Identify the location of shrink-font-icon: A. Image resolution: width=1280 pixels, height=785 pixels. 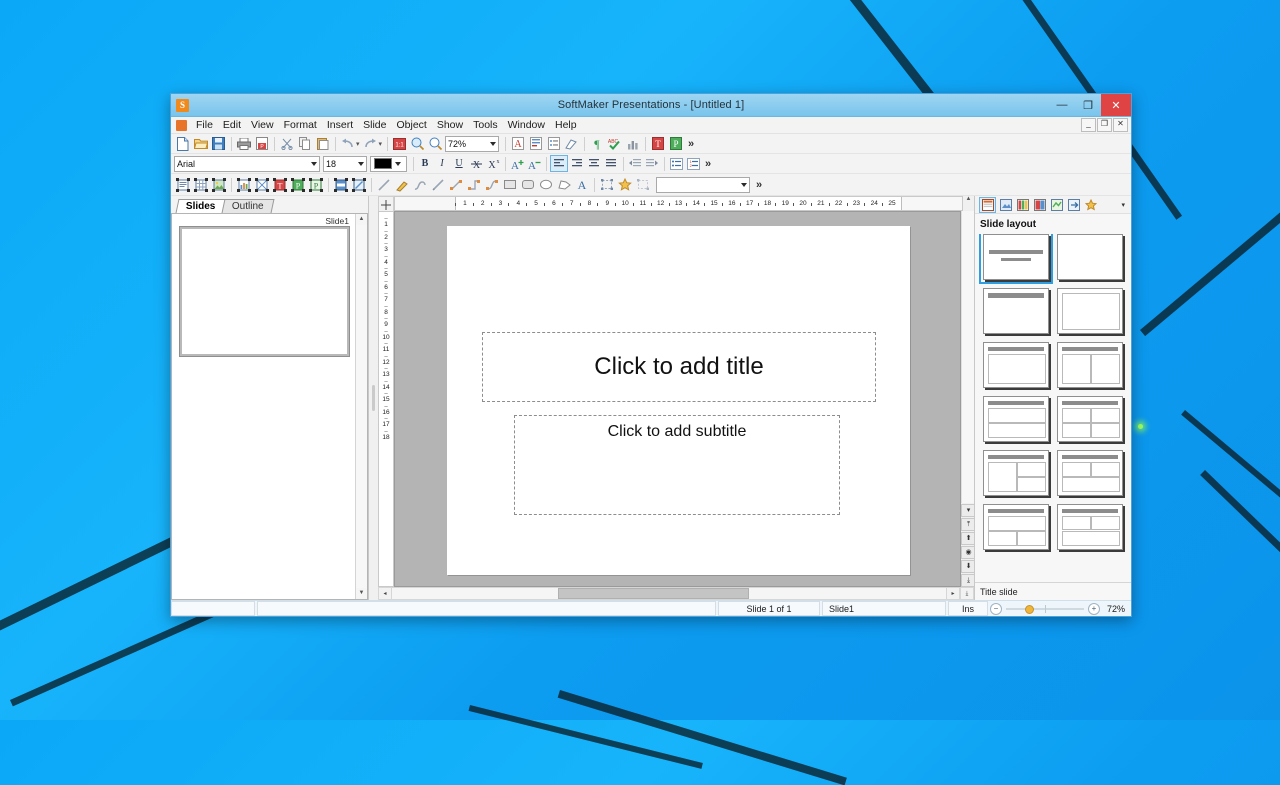
(534, 163).